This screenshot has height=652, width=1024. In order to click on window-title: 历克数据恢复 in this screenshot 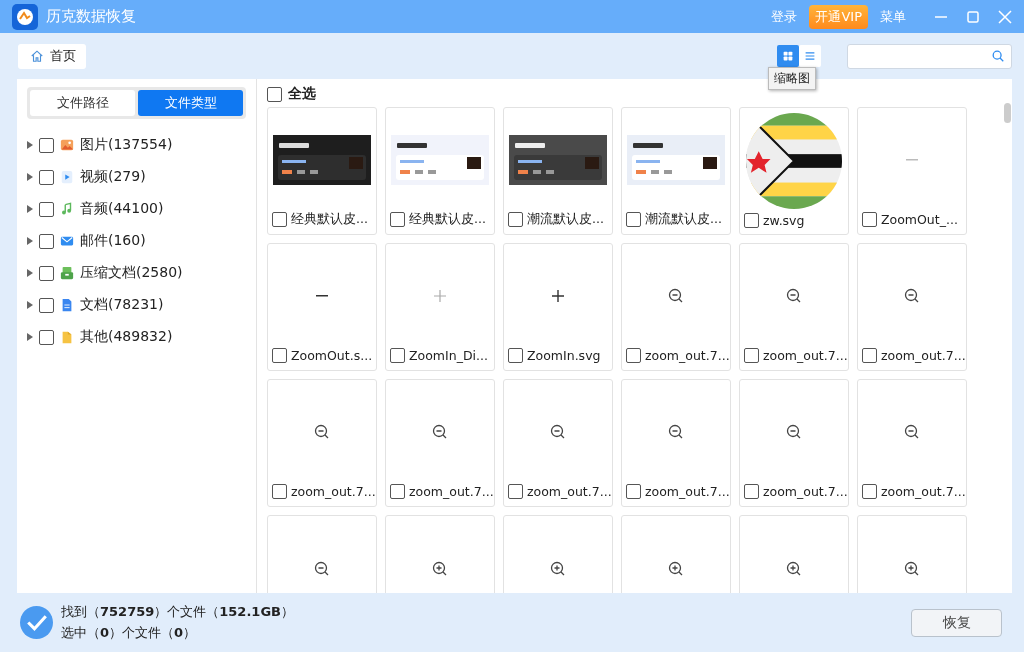, I will do `click(91, 16)`.